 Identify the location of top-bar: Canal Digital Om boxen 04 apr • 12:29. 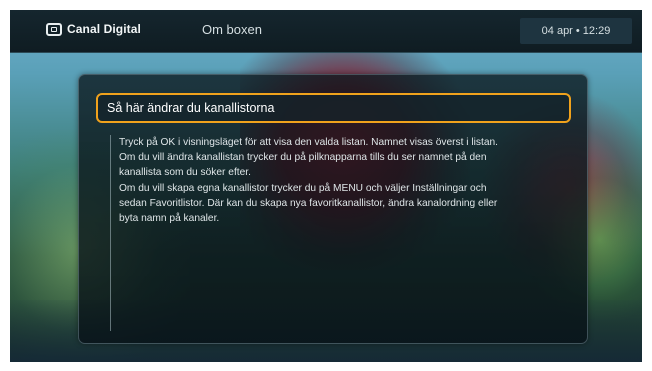
(326, 31).